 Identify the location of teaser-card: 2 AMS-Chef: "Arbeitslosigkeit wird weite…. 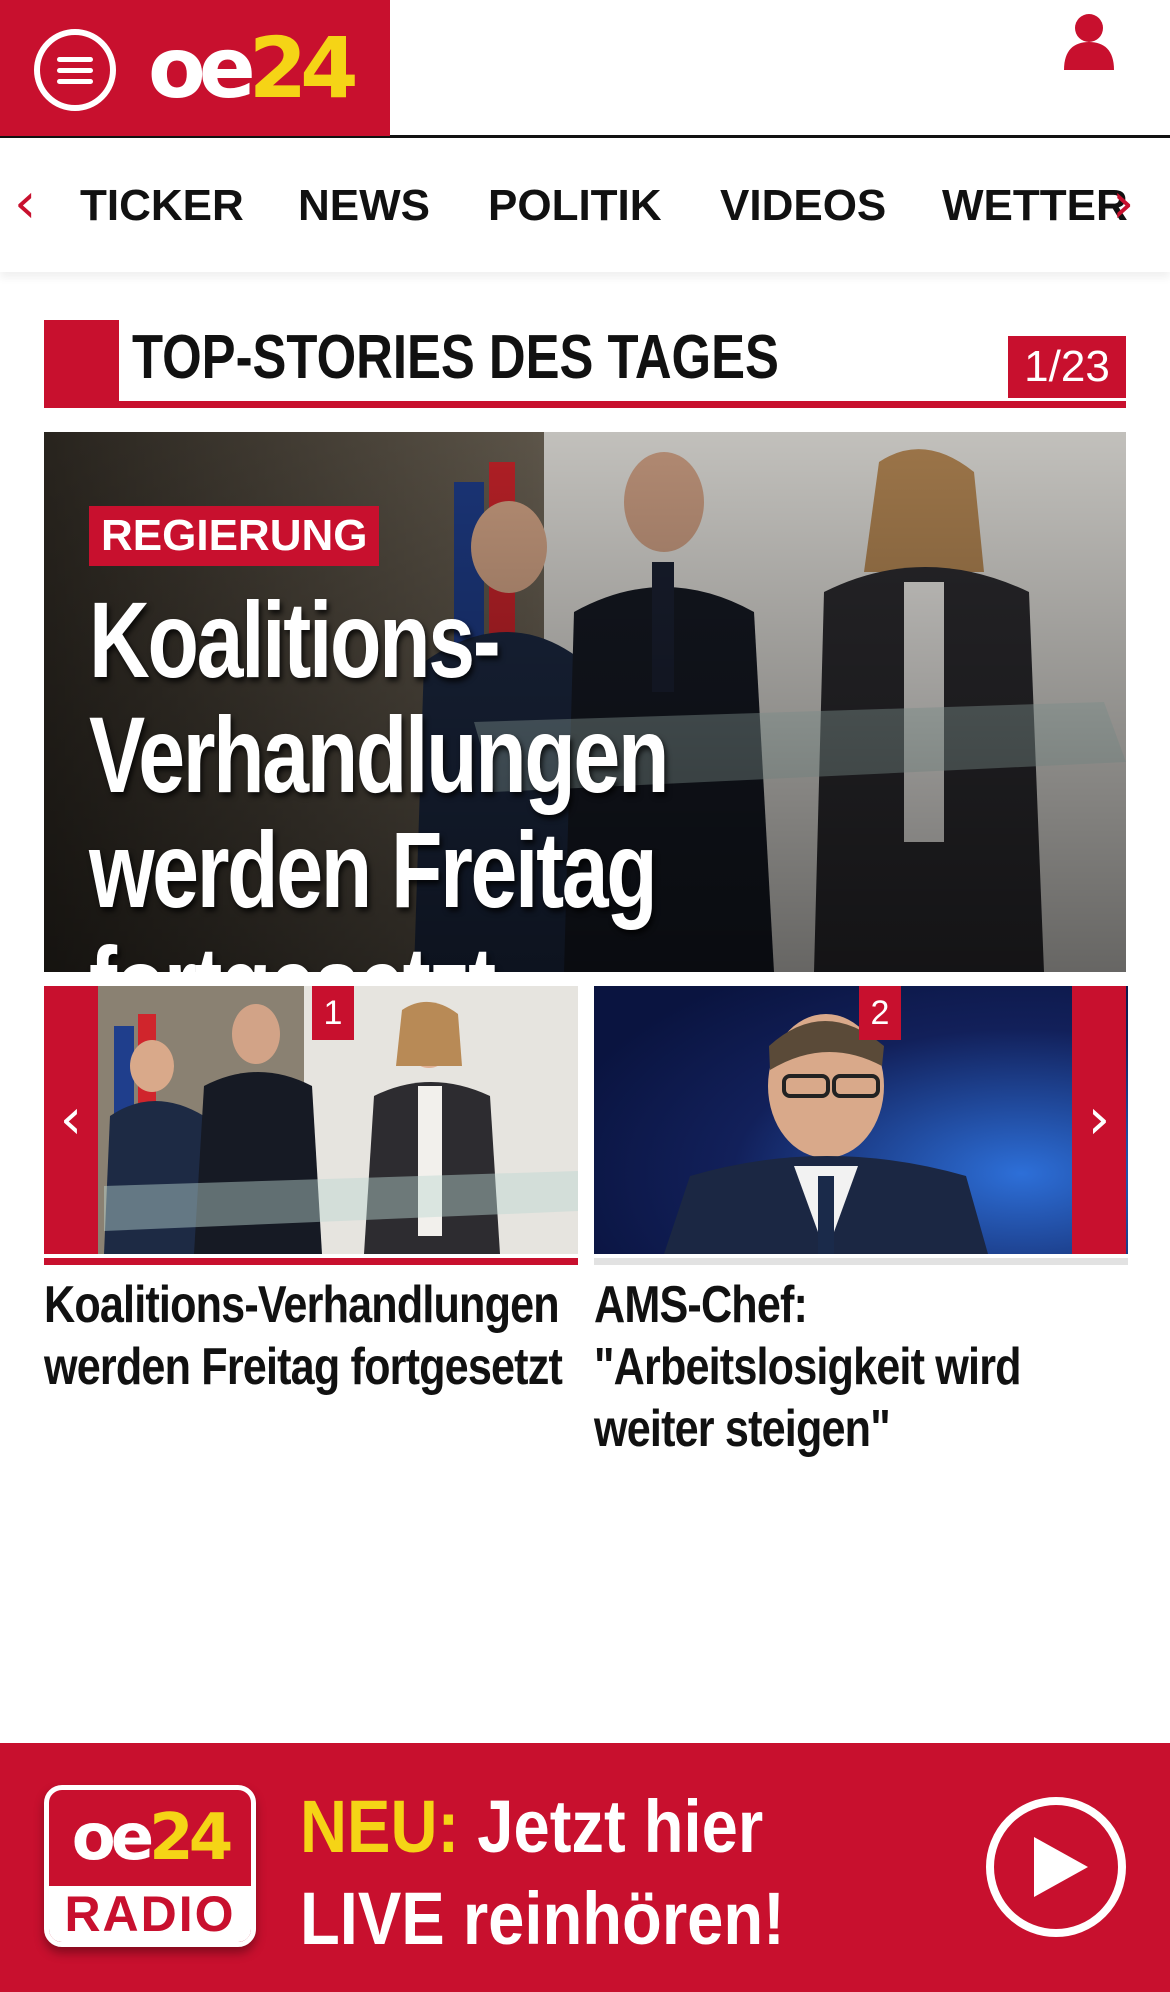
(861, 1222).